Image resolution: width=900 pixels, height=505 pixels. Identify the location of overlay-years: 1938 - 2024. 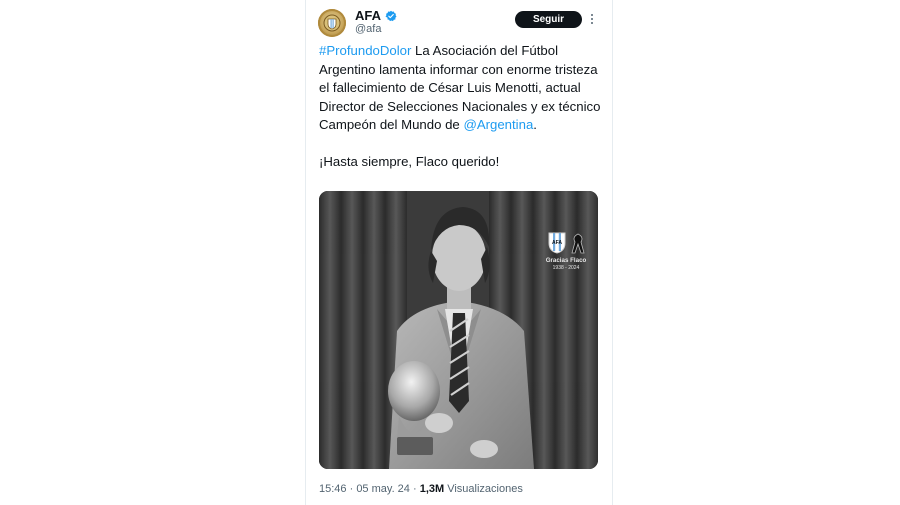
(566, 268).